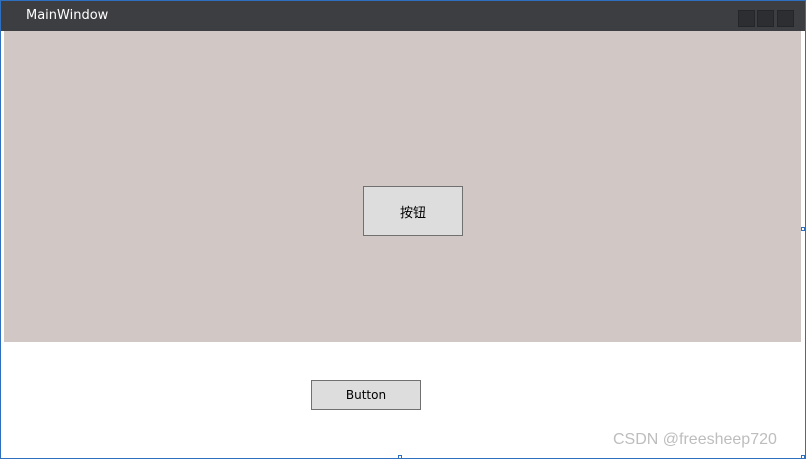 This screenshot has width=806, height=459. Describe the element at coordinates (403, 16) in the screenshot. I see `title-bar: MainWindow` at that location.